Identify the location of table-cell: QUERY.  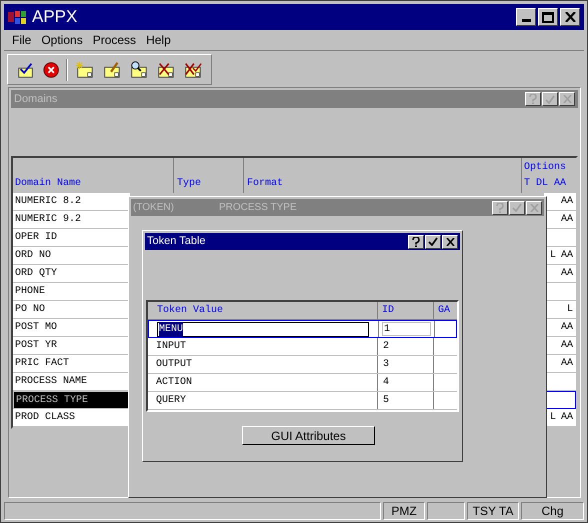
(171, 400).